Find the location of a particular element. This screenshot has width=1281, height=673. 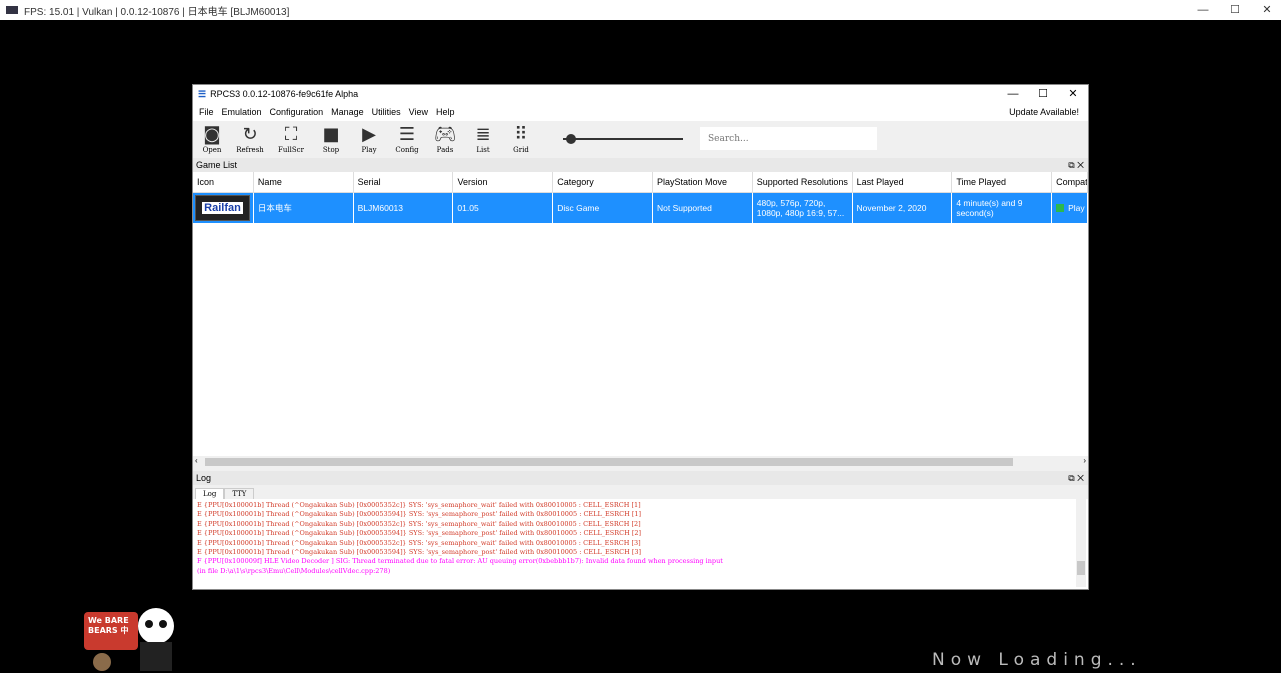

horizontal-scrollbar: ‹ › is located at coordinates (640, 462).